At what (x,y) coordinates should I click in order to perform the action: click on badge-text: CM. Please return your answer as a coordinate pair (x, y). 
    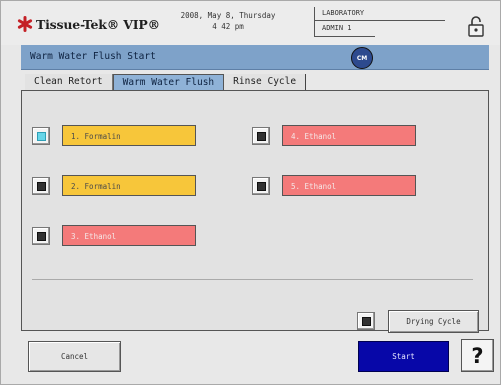
    Looking at the image, I should click on (362, 58).